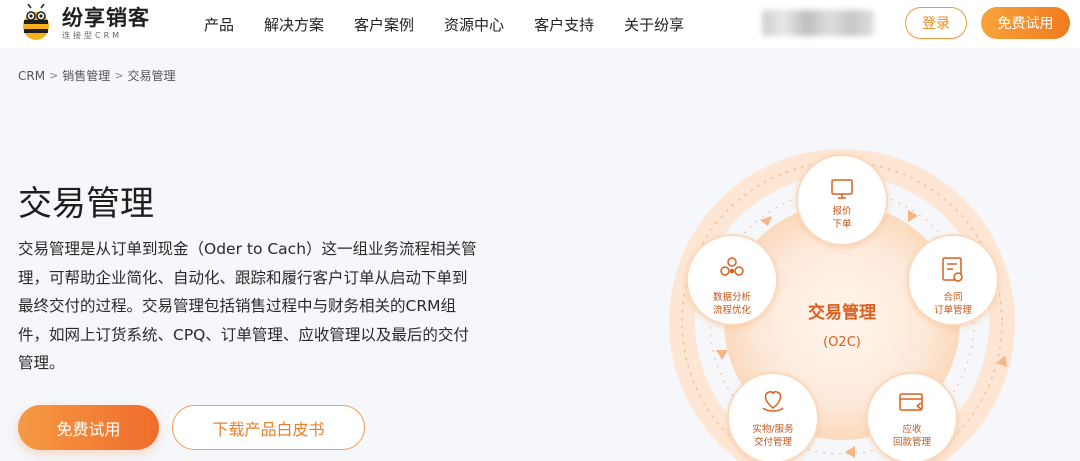  I want to click on diagram-center-title: 交易管理, so click(842, 312).